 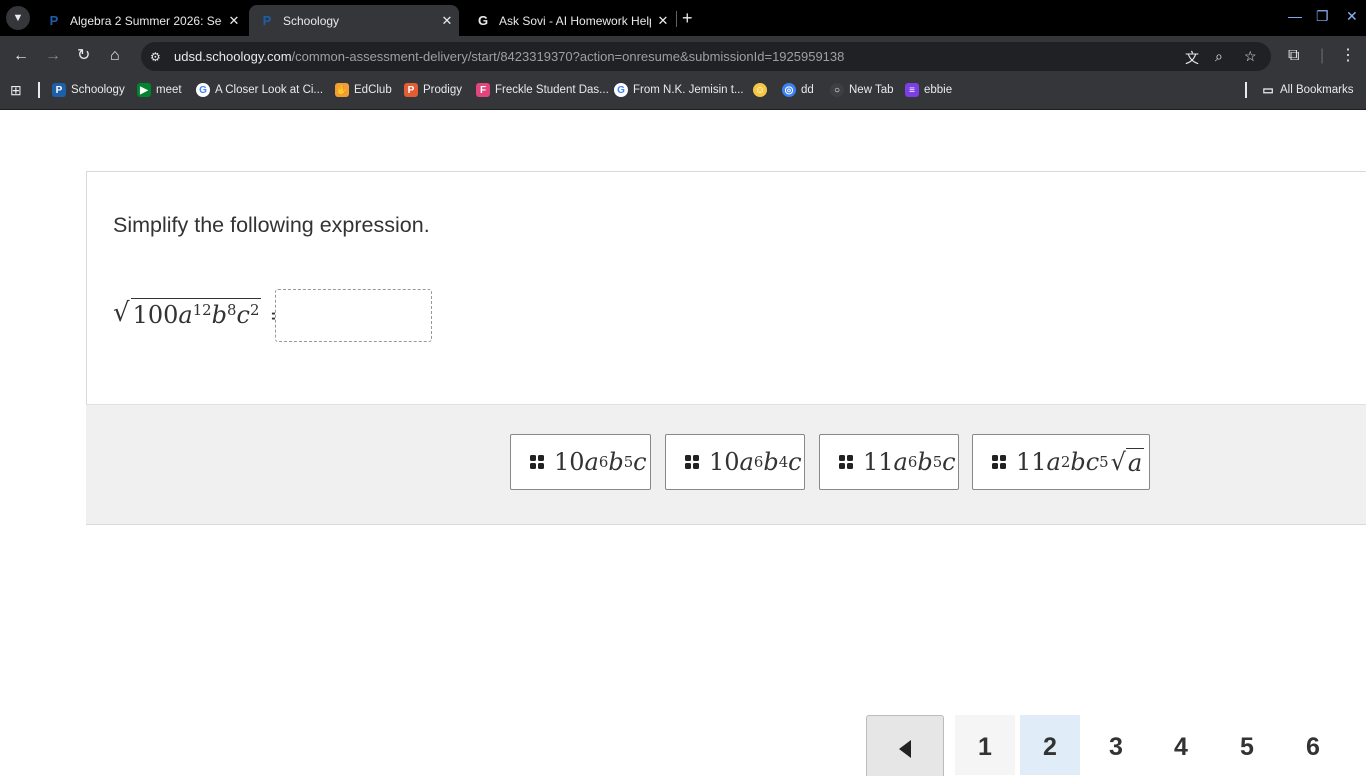 What do you see at coordinates (862, 90) in the screenshot?
I see `bookmark-new-tab: ○ New Tab` at bounding box center [862, 90].